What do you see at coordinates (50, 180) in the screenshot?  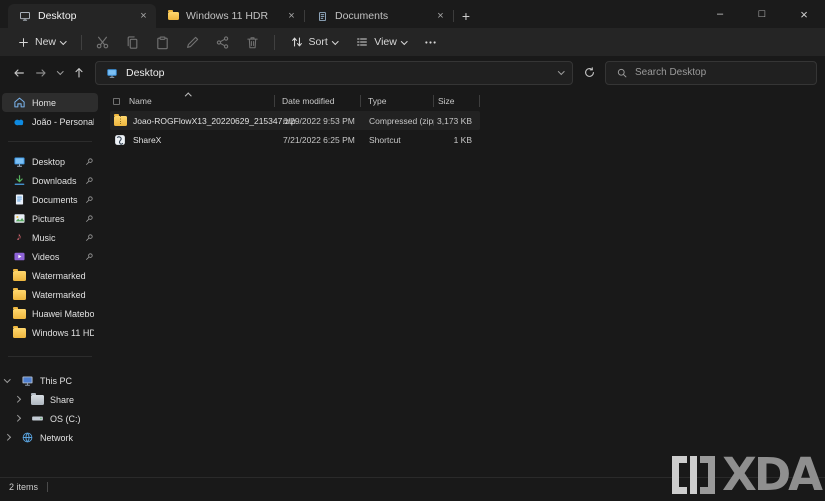 I see `sidebar-item-downloads: Downloads` at bounding box center [50, 180].